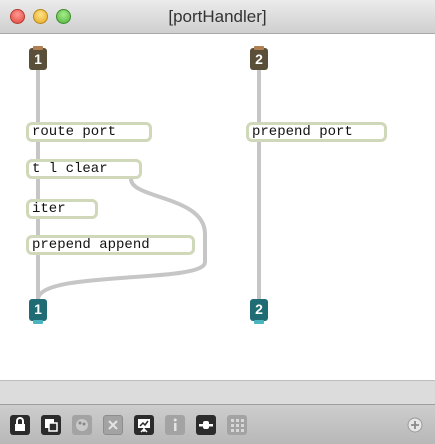 This screenshot has height=444, width=435. I want to click on object-prepend-port: prepend port, so click(316, 132).